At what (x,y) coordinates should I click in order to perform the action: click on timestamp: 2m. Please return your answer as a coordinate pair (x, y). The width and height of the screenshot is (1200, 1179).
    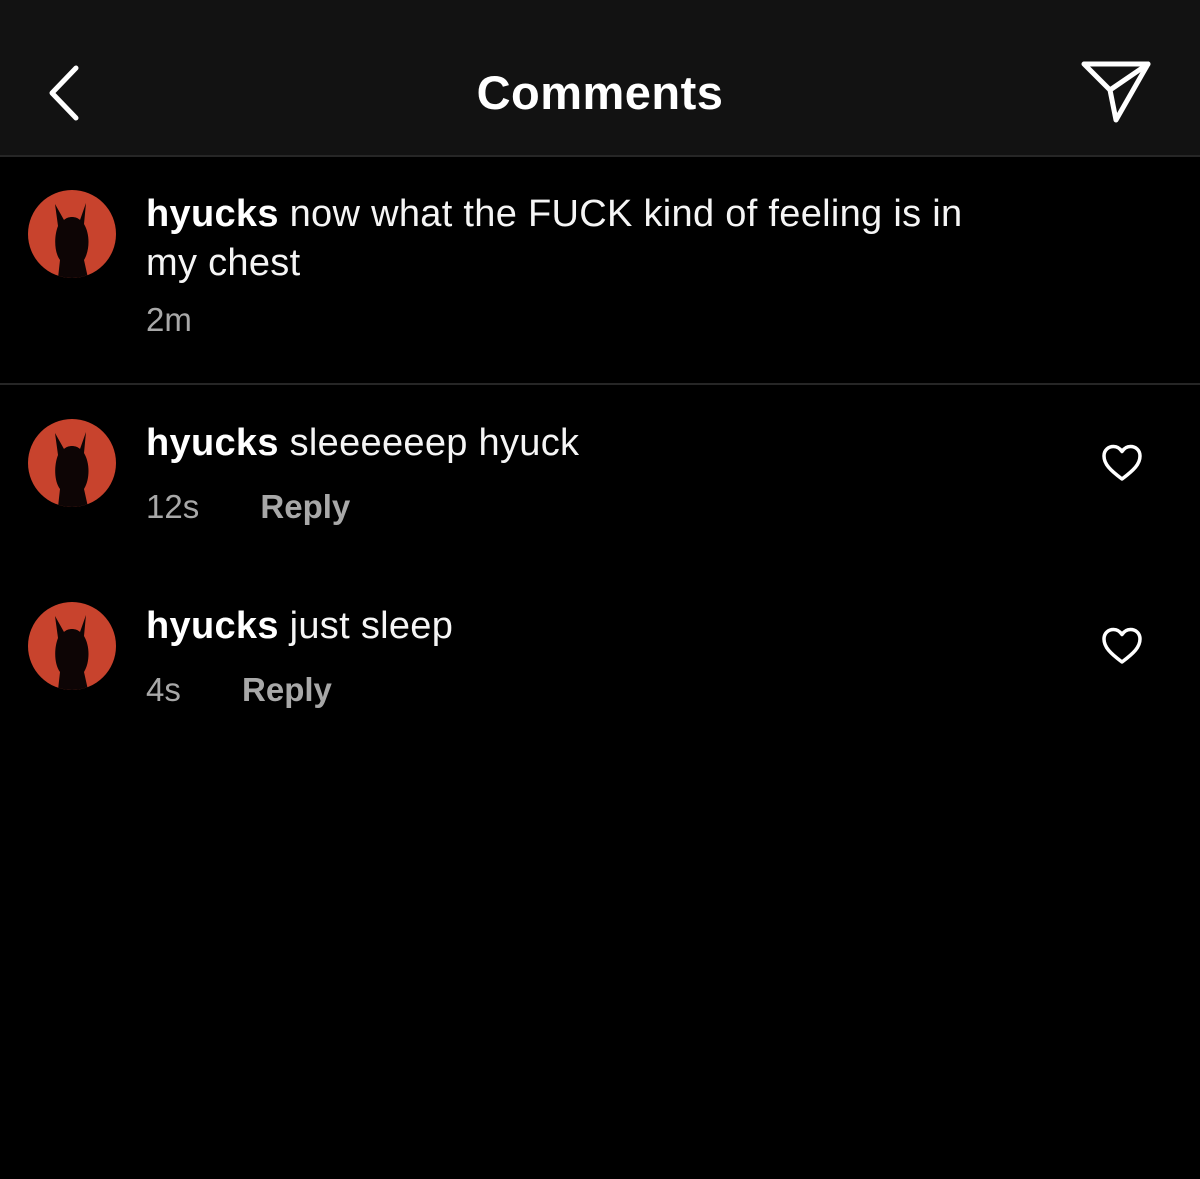
    Looking at the image, I should click on (169, 319).